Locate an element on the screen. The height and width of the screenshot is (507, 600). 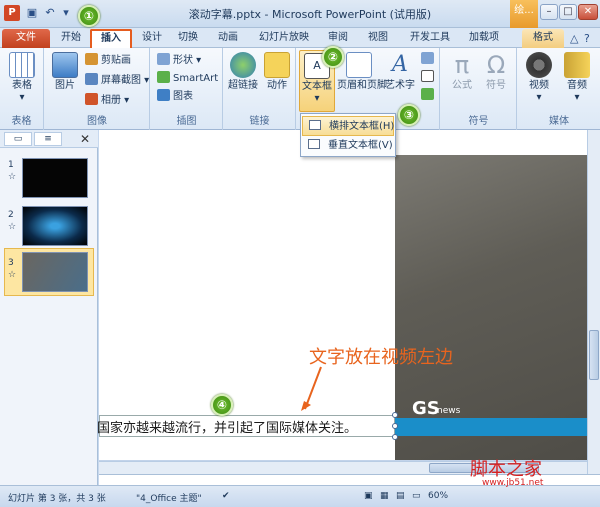
action-button: 动作 is located at coordinates (277, 80).